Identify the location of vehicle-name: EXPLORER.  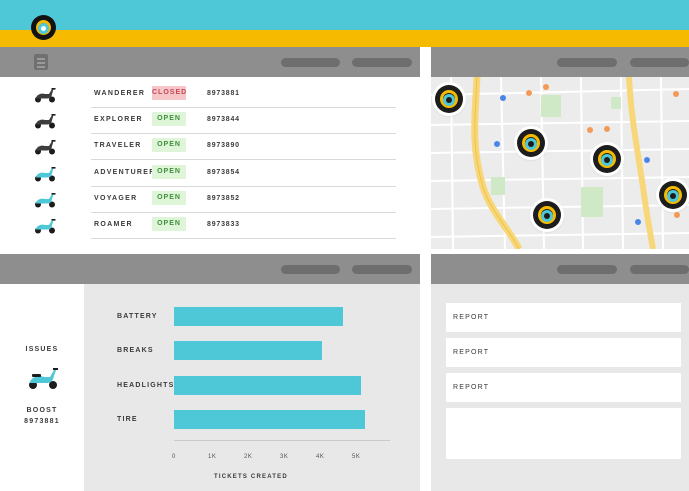
(118, 120).